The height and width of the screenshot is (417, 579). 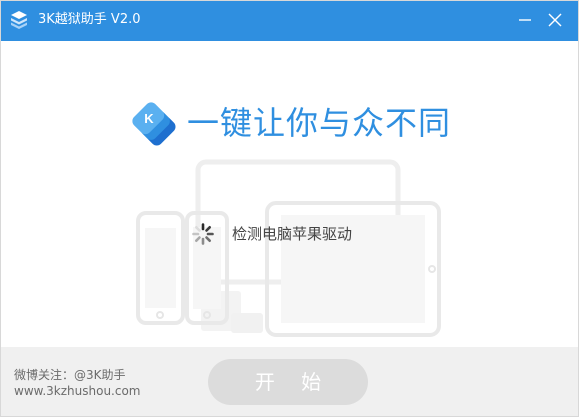 I want to click on title-bar: 3K越狱助手 V2.0, so click(x=289, y=21).